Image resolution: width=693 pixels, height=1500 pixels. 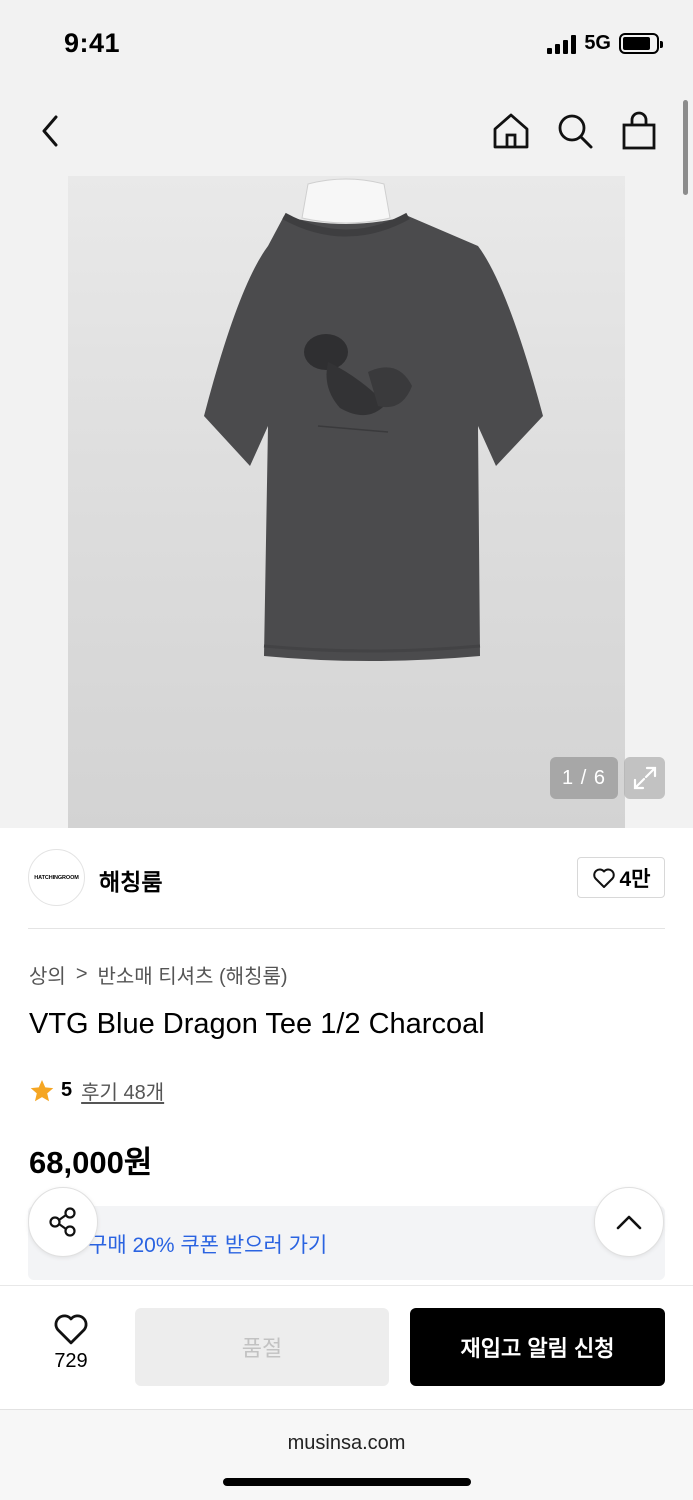 What do you see at coordinates (584, 778) in the screenshot?
I see `image-counter: 1 / 6` at bounding box center [584, 778].